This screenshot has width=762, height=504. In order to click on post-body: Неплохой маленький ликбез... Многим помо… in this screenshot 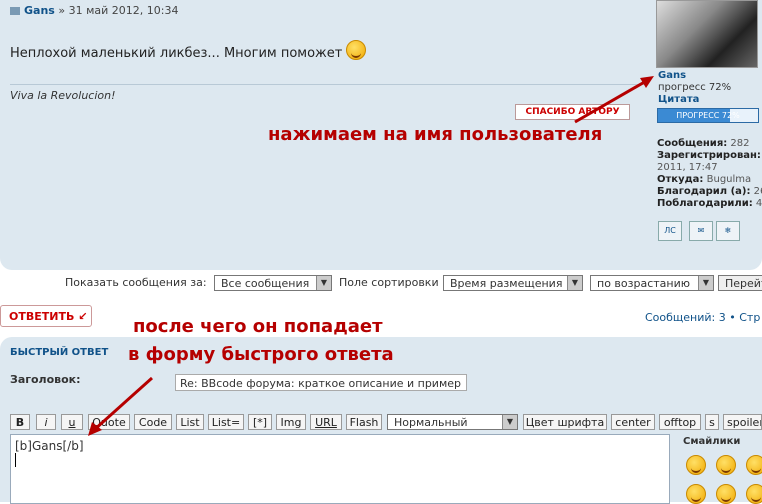, I will do `click(188, 50)`.